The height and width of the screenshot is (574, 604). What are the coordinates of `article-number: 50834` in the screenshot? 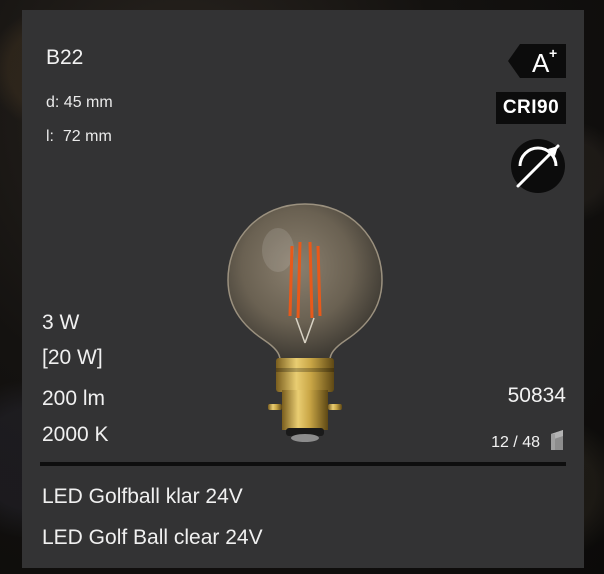 It's located at (536, 395).